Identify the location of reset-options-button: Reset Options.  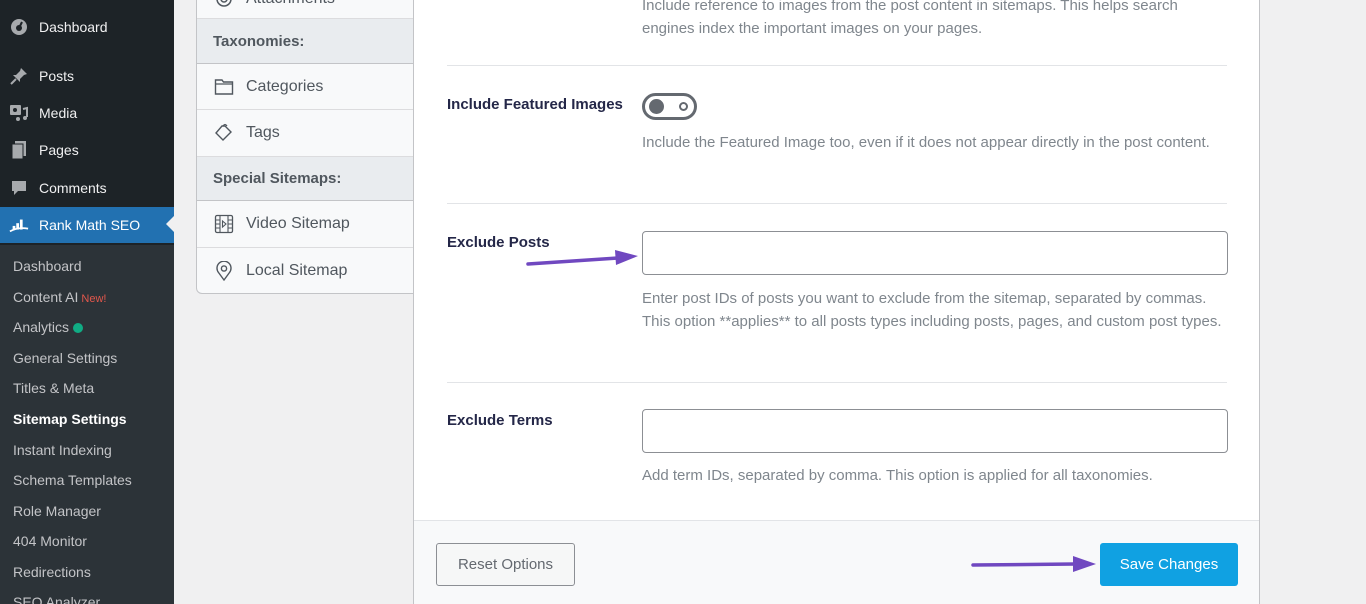
(505, 564).